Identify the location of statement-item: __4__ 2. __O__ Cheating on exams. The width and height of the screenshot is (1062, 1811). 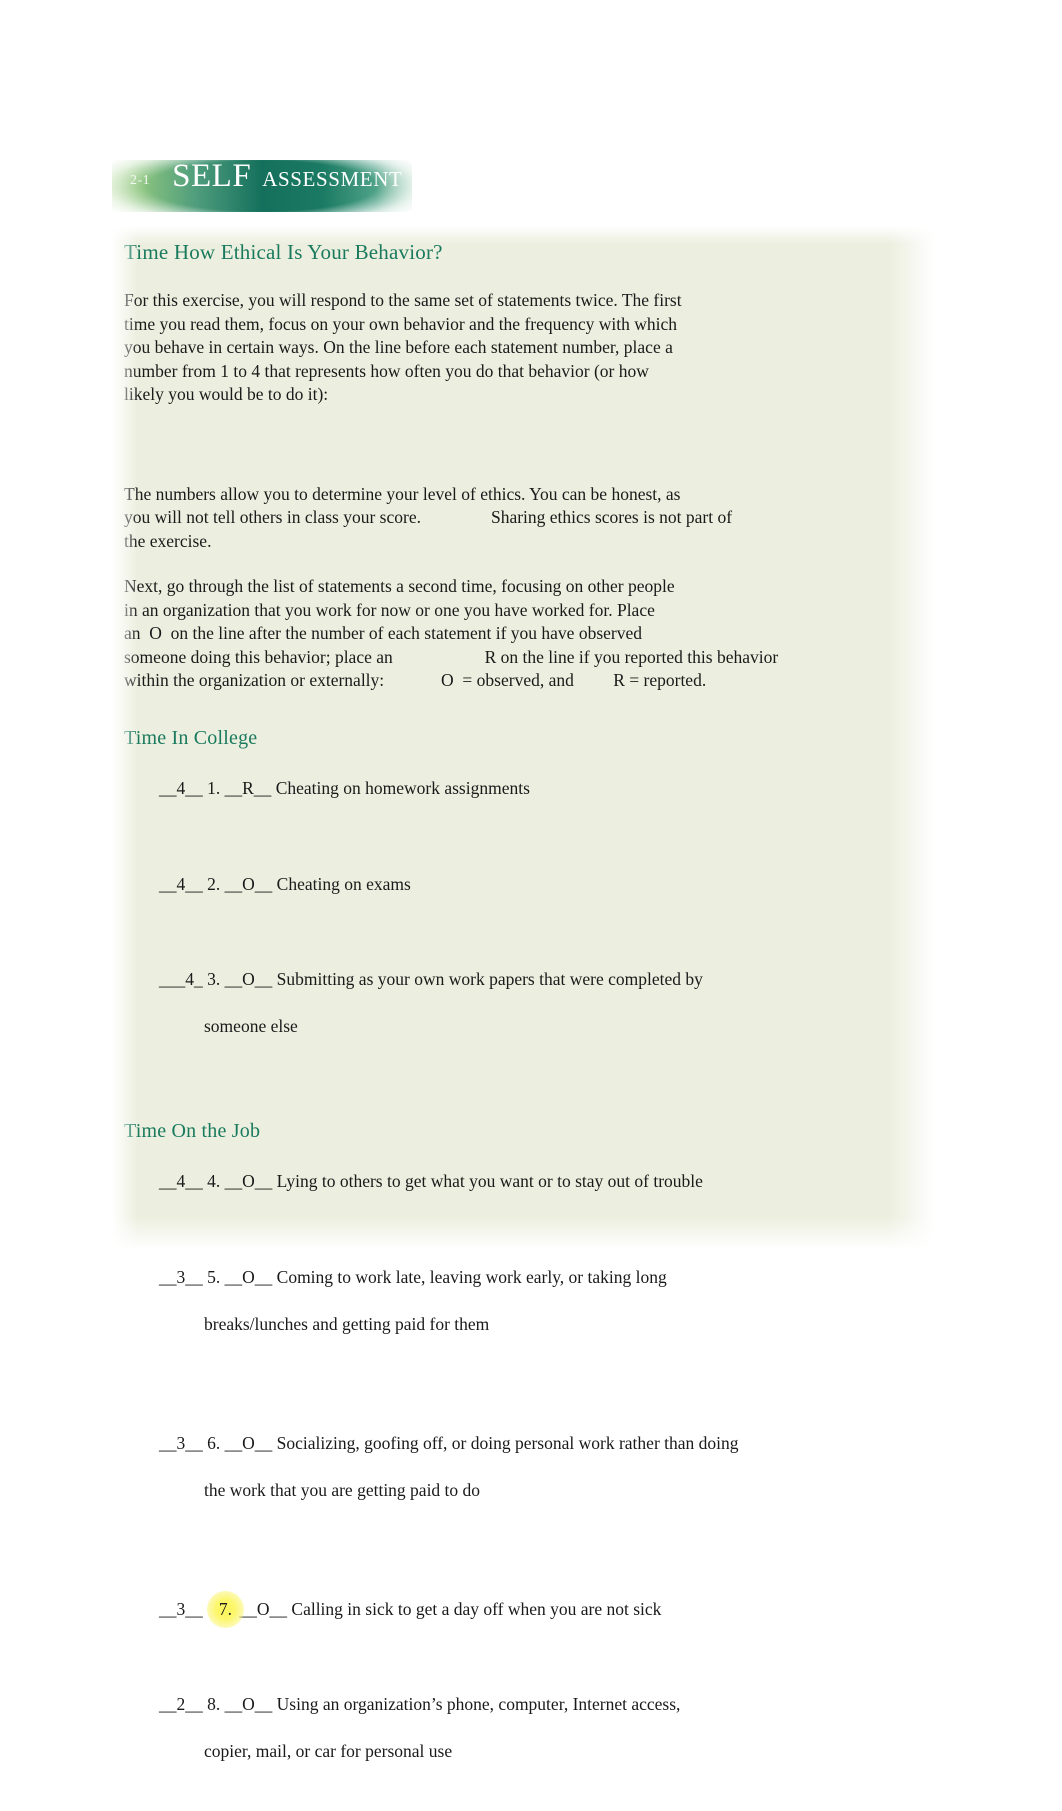
(524, 884).